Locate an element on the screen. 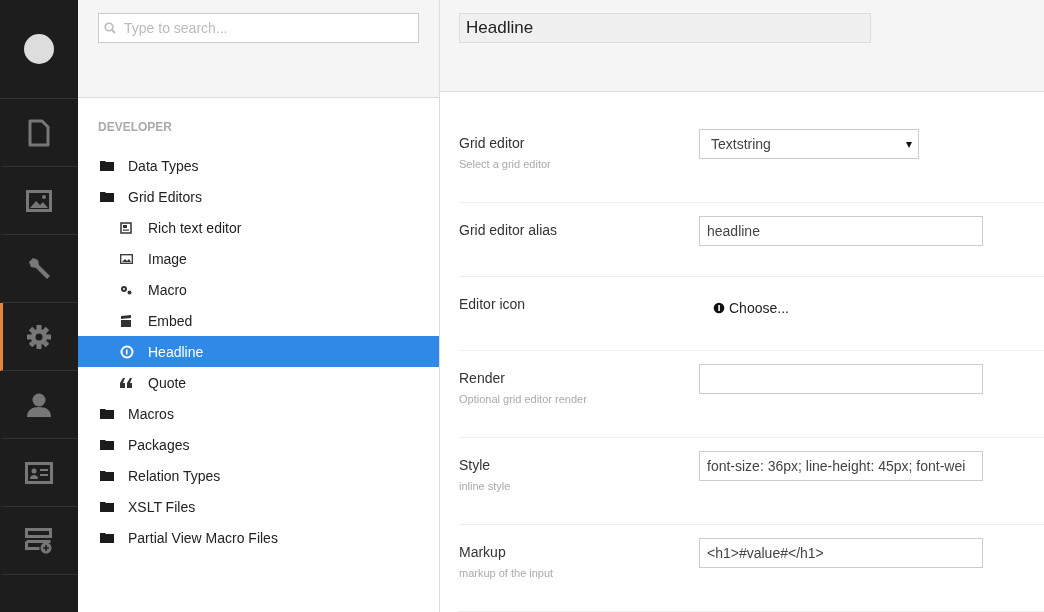  item-label: Image is located at coordinates (167, 258).